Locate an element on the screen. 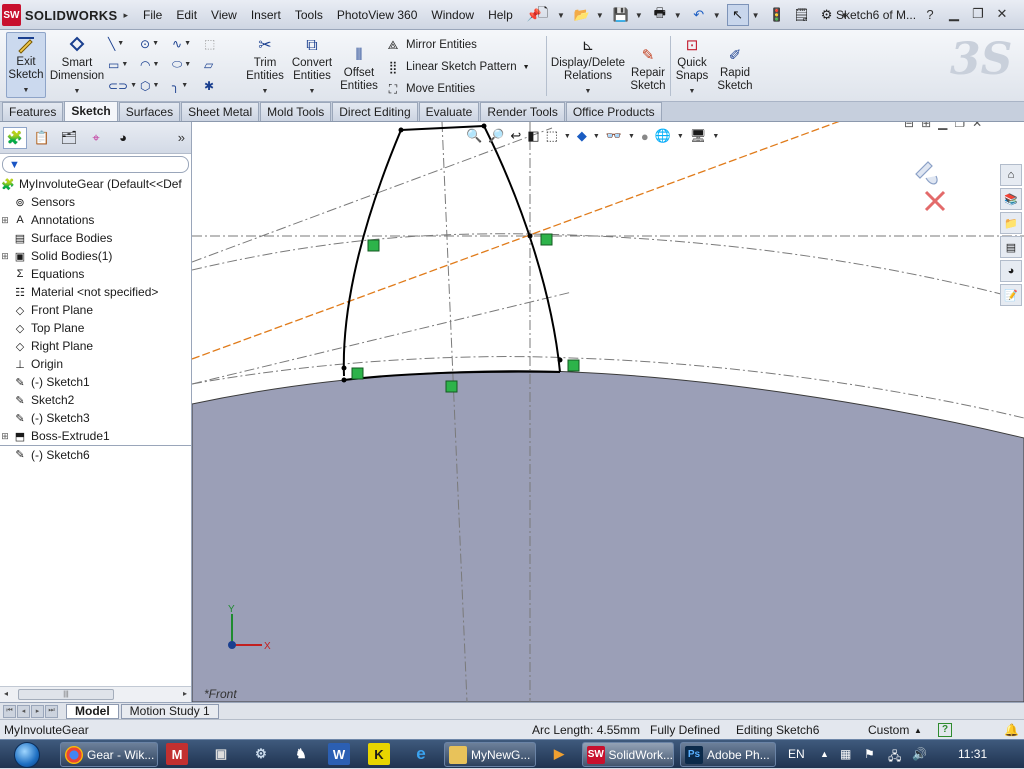 The image size is (1024, 769). resources-home-icon: ⌂ is located at coordinates (1011, 175).